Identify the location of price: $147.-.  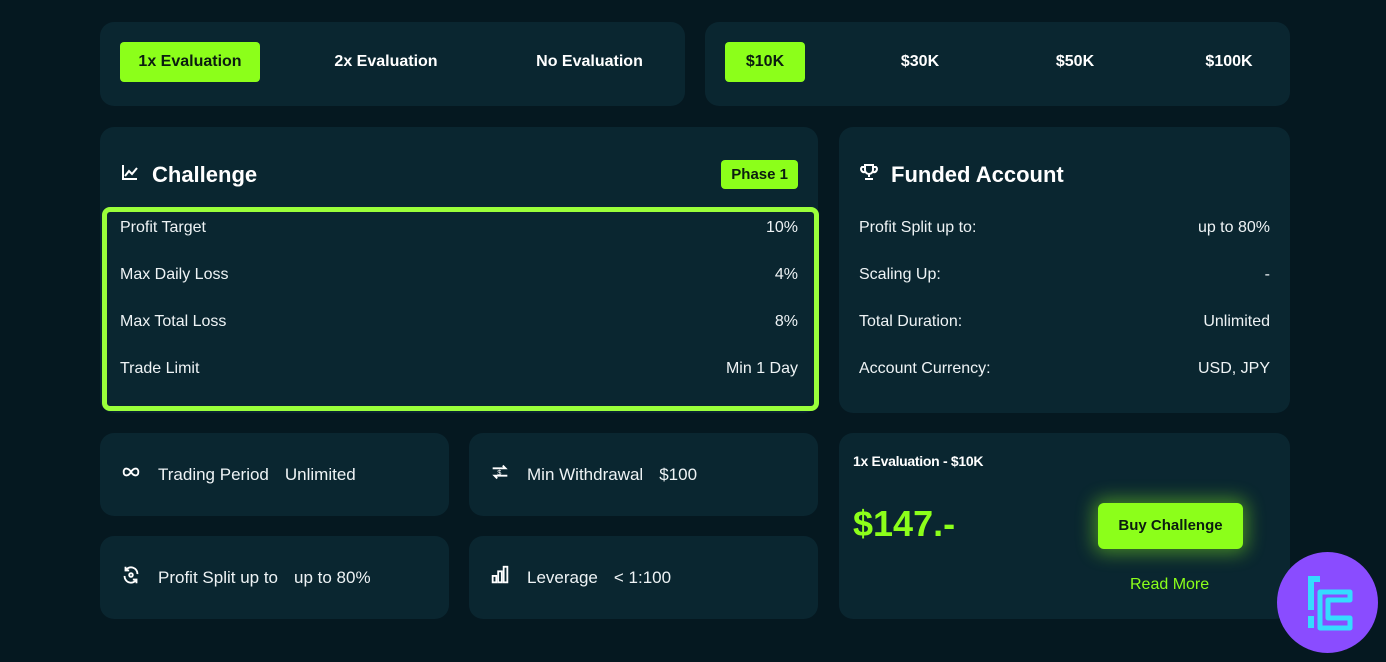
(904, 523).